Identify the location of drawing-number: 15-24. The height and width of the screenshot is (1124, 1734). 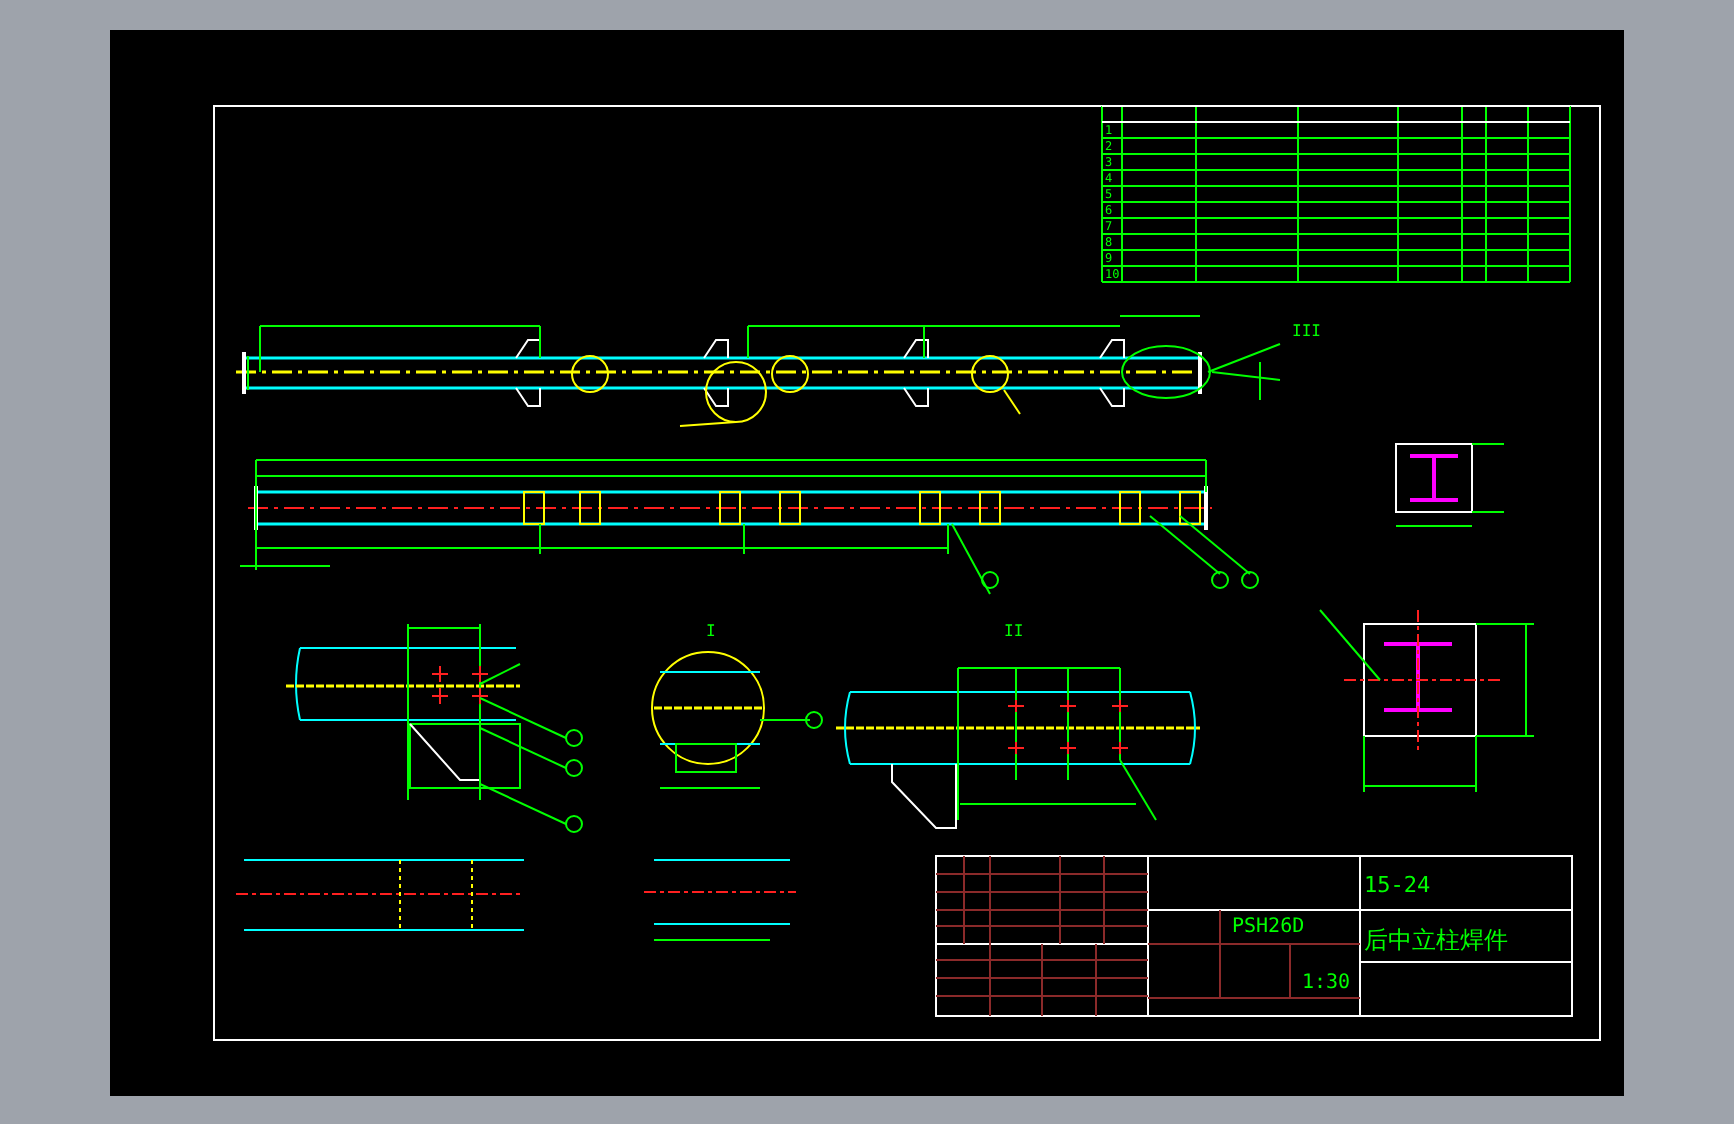
(1397, 885).